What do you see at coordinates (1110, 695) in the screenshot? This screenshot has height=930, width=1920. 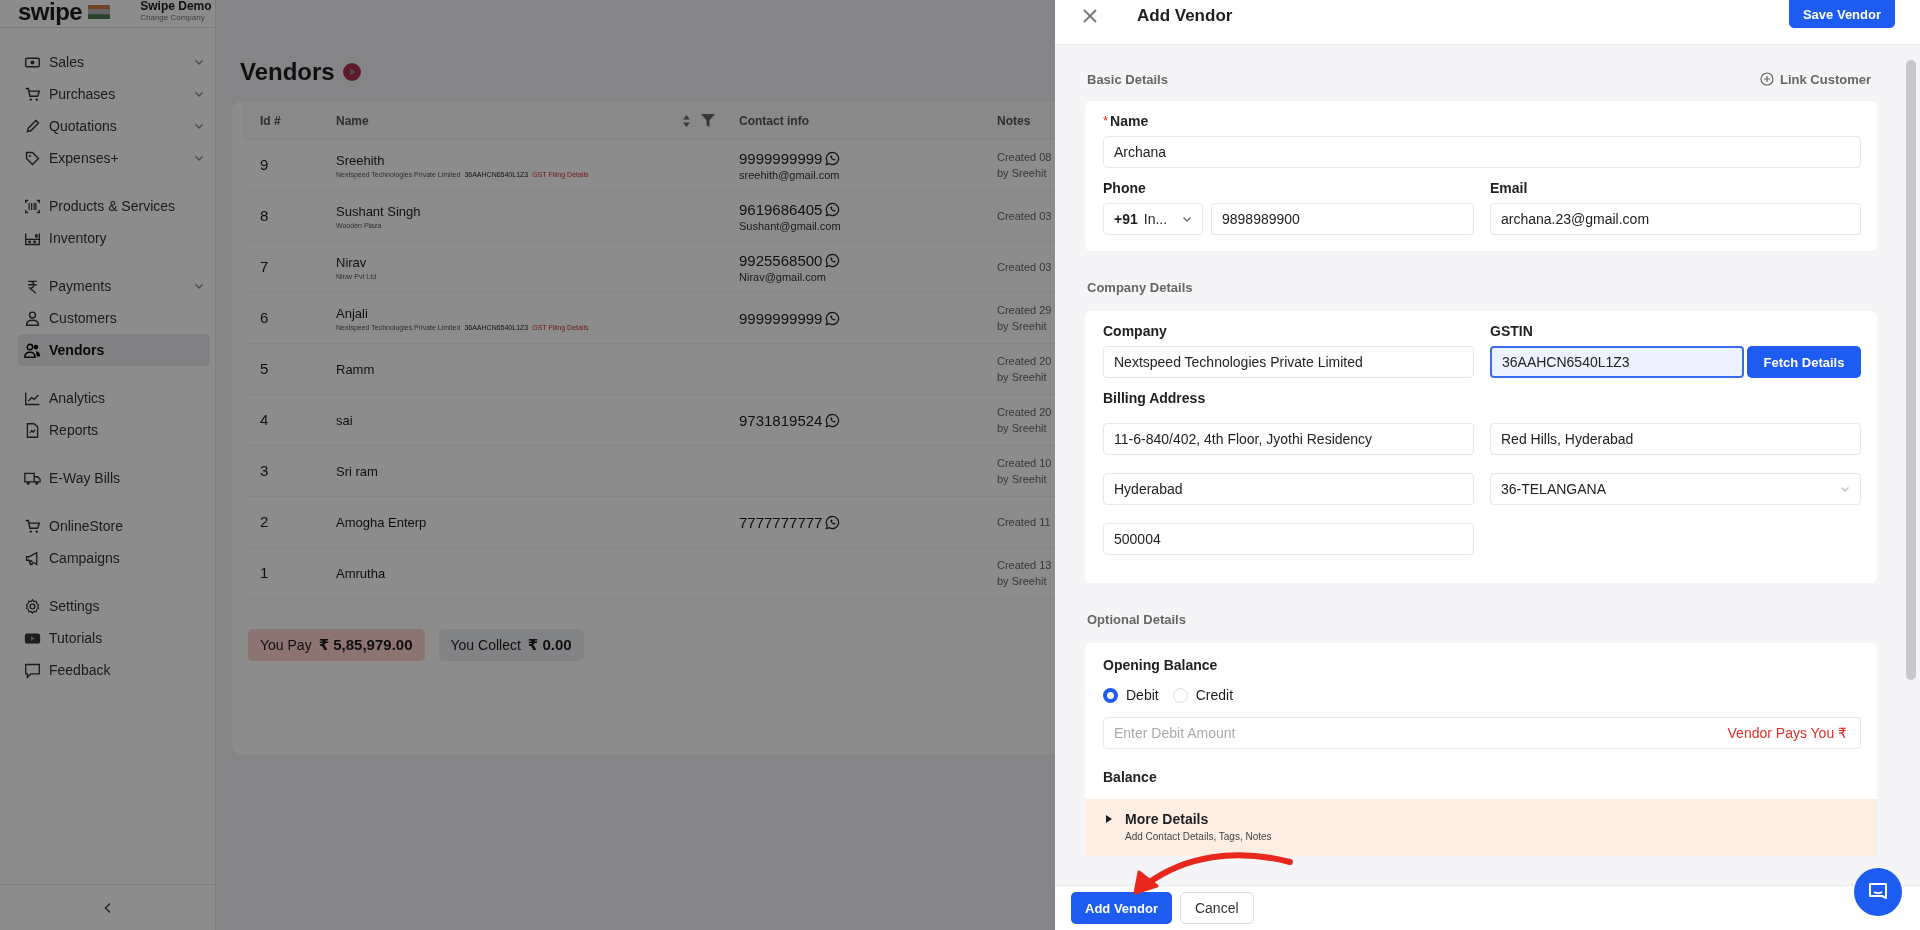 I see `radio-button` at bounding box center [1110, 695].